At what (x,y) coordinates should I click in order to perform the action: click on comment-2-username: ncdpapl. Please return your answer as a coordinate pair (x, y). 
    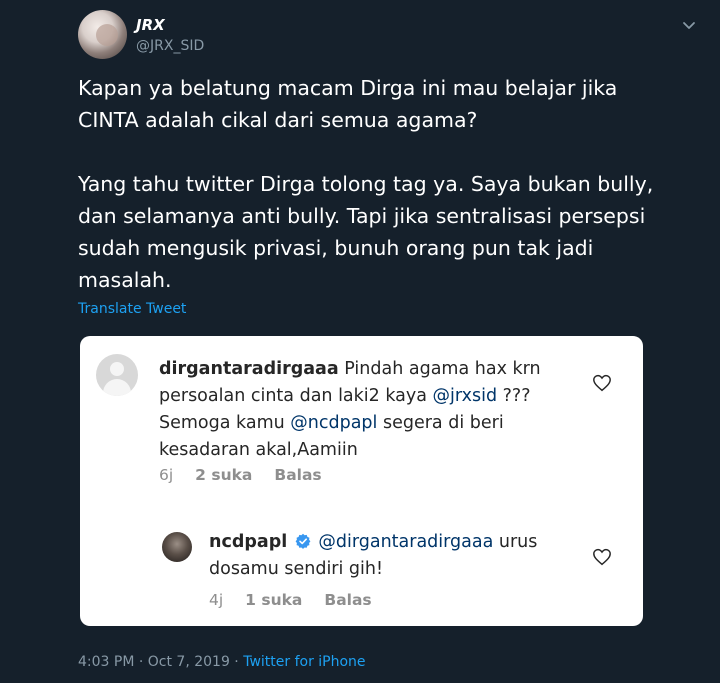
    Looking at the image, I should click on (248, 542).